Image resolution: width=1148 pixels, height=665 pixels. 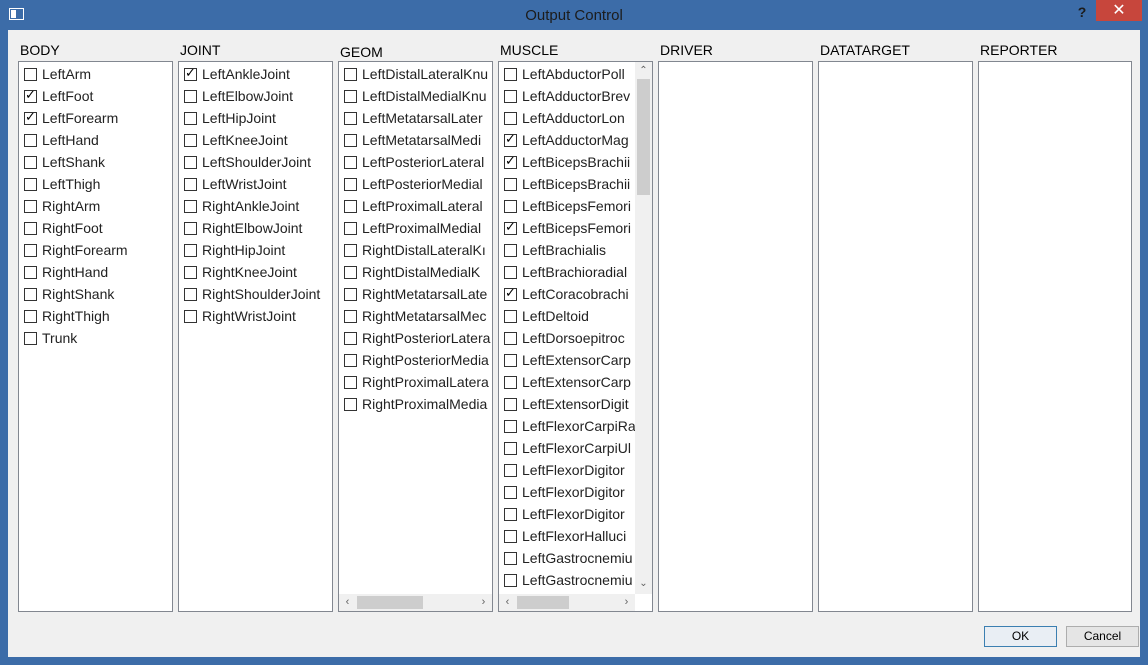 What do you see at coordinates (415, 294) in the screenshot?
I see `list-item: RightMetatarsalLate` at bounding box center [415, 294].